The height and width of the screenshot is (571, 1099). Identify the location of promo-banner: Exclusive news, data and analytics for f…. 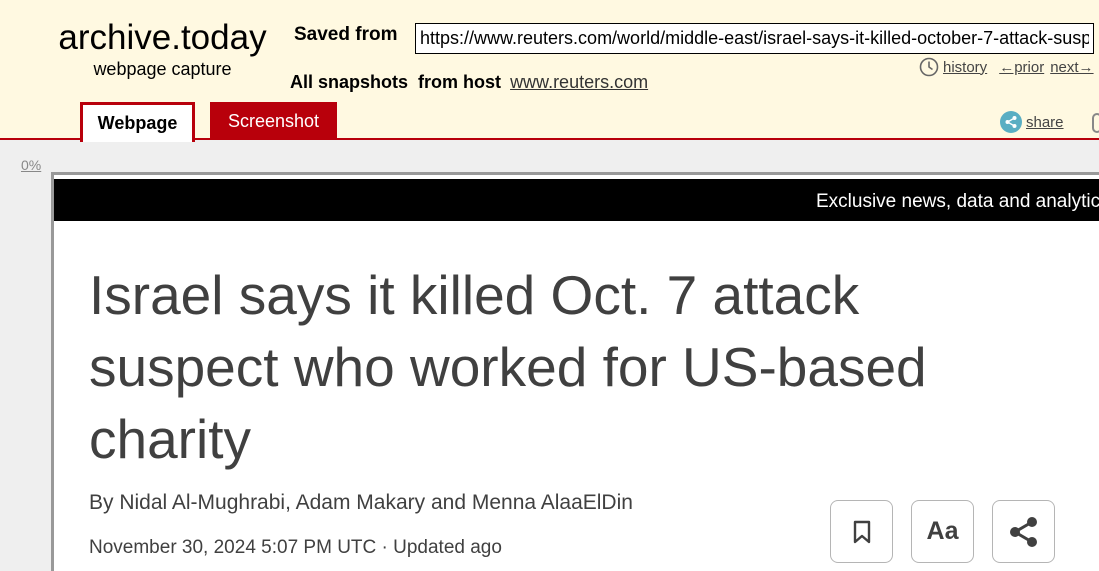
(576, 200).